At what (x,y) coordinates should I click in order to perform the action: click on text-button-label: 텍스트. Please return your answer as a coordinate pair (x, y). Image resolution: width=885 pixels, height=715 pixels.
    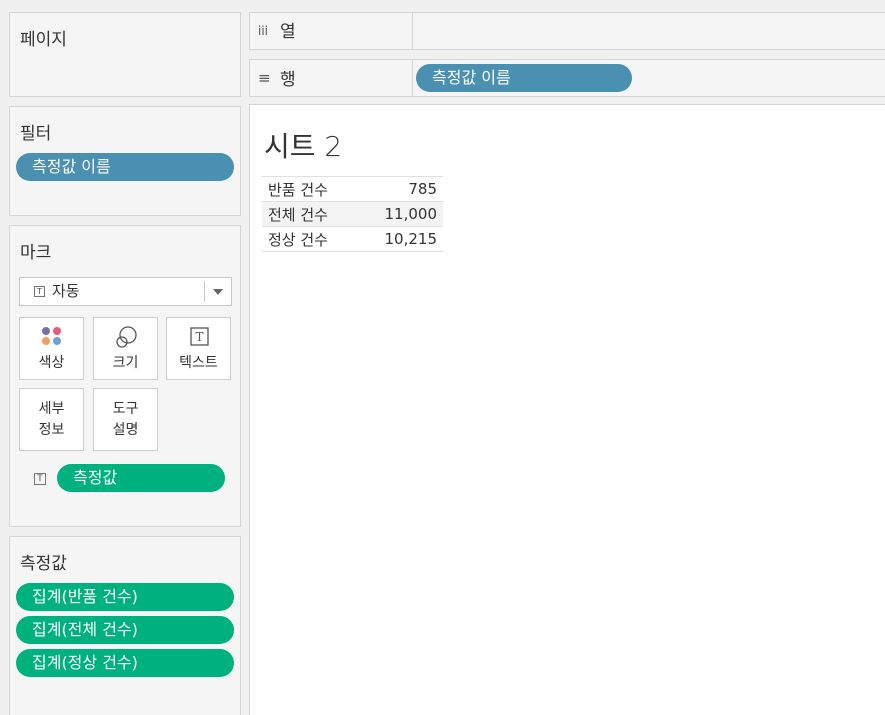
    Looking at the image, I should click on (198, 363).